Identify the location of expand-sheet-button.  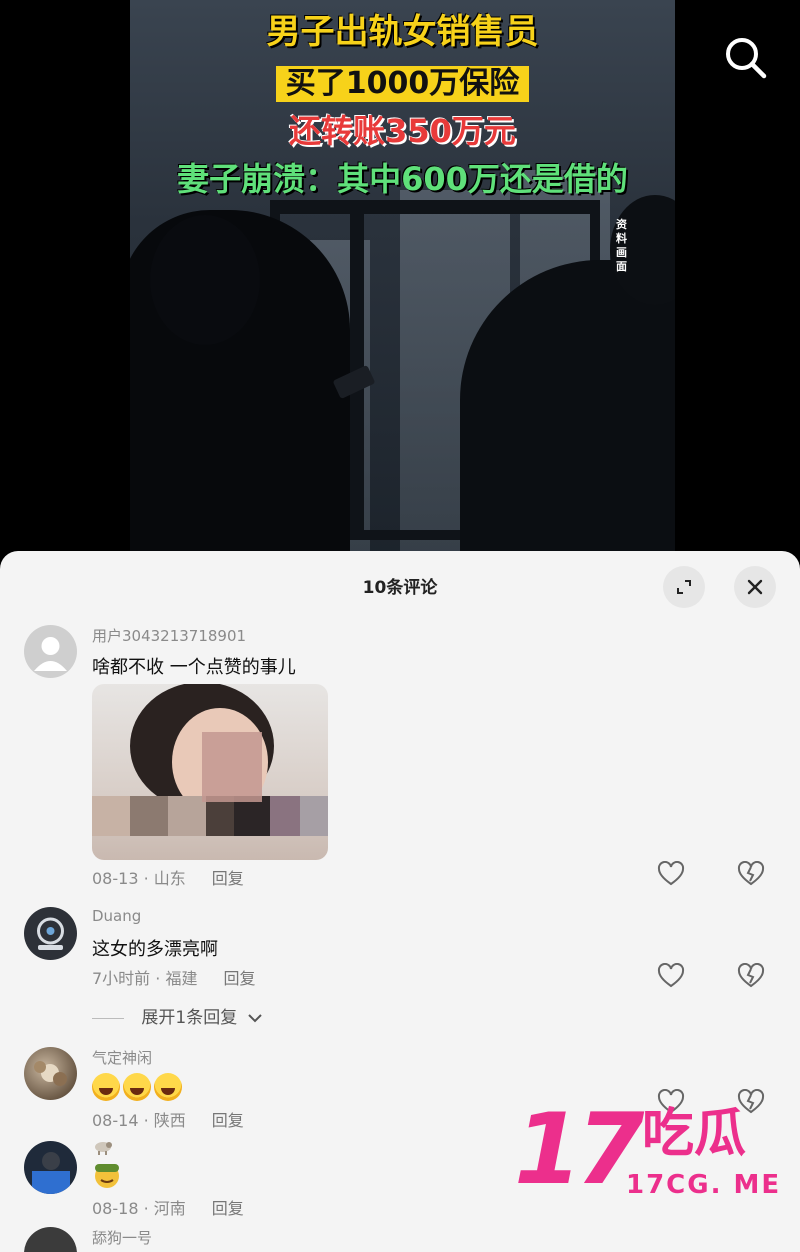
(684, 587).